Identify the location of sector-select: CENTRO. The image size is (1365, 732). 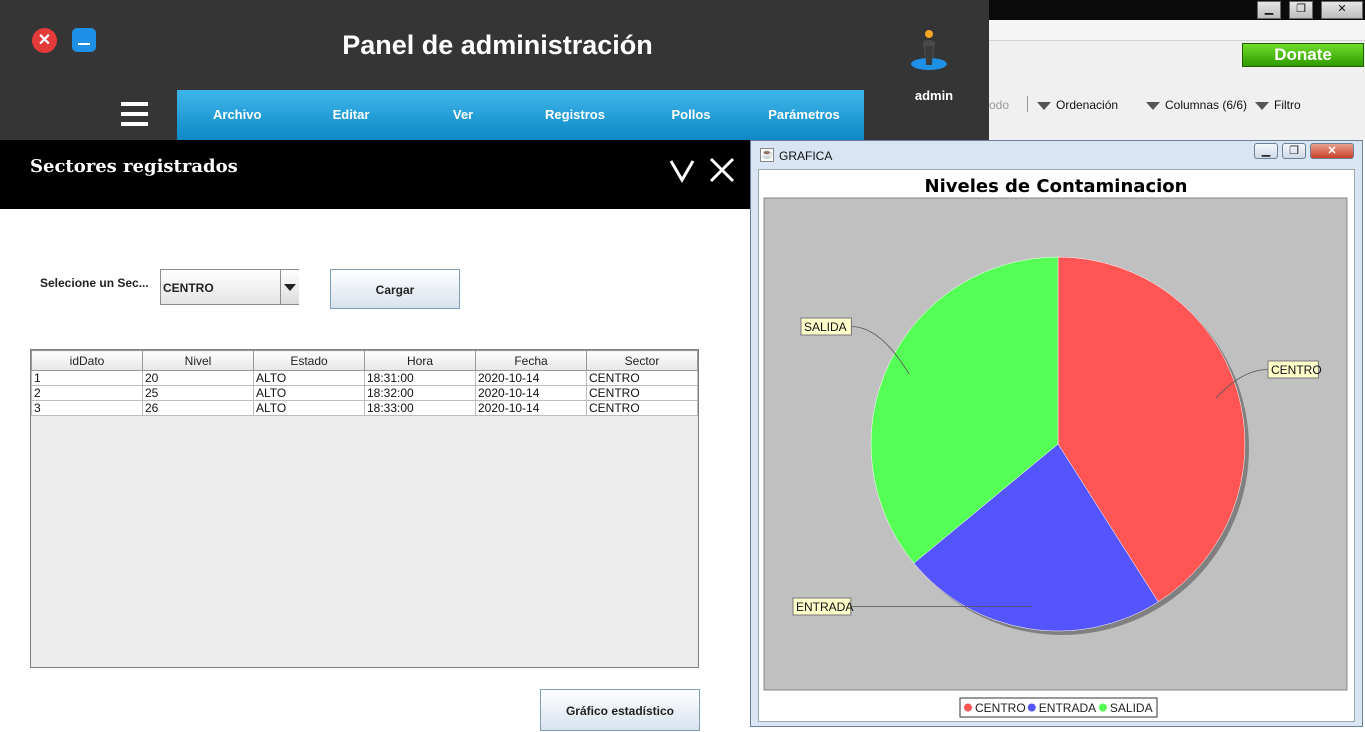
(229, 287).